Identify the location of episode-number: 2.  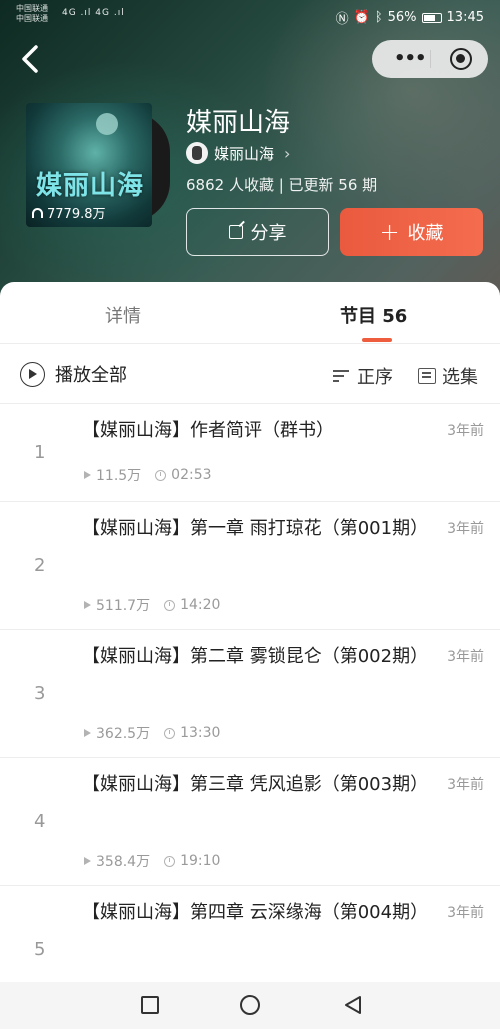
(40, 565).